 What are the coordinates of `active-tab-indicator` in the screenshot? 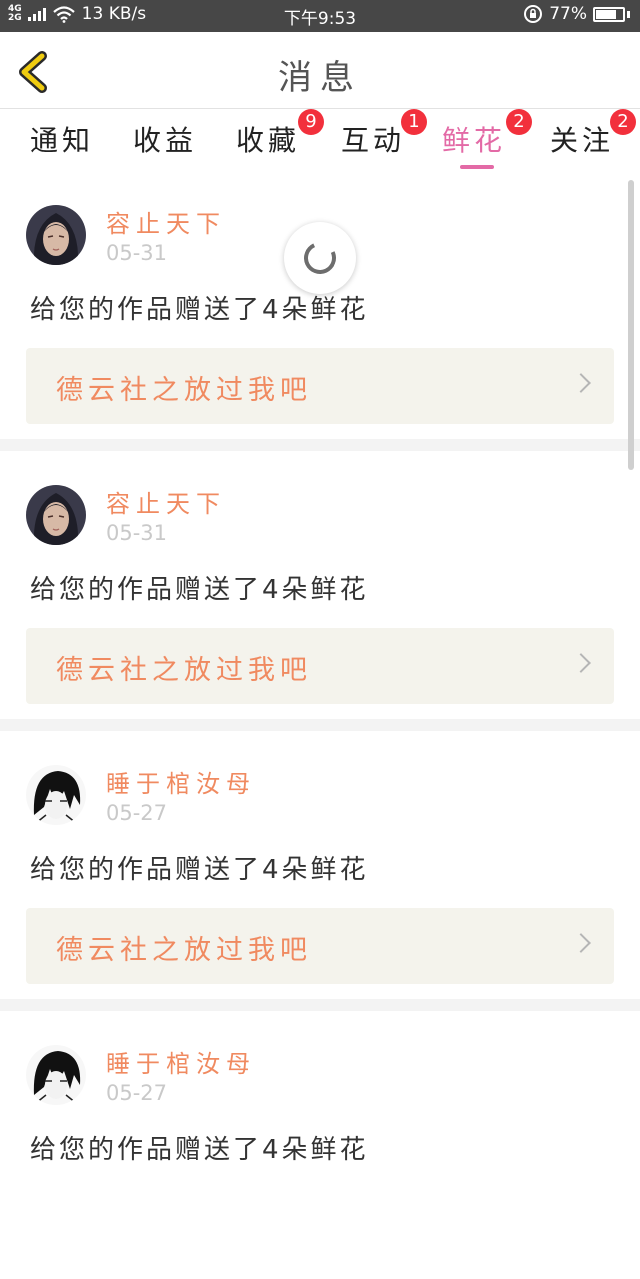 It's located at (477, 167).